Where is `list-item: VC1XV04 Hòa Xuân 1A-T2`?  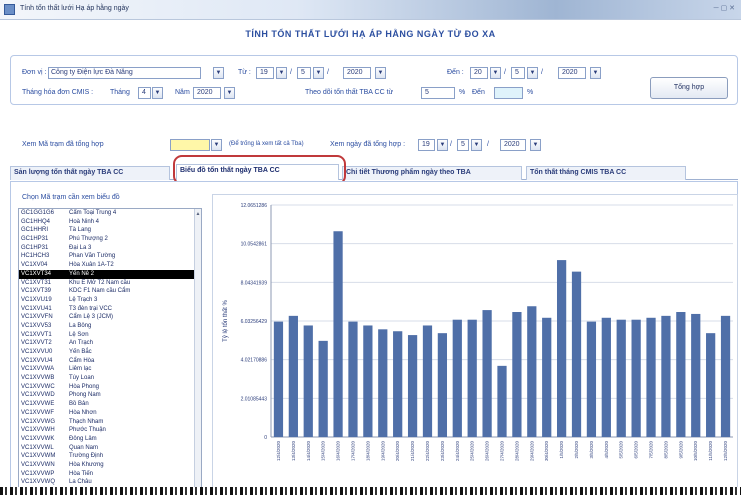 list-item: VC1XV04 Hòa Xuân 1A-T2 is located at coordinates (110, 265).